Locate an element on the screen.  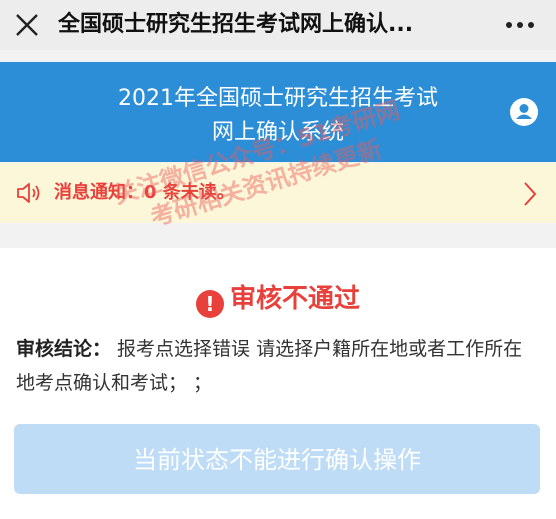
chevron-right-icon is located at coordinates (530, 194).